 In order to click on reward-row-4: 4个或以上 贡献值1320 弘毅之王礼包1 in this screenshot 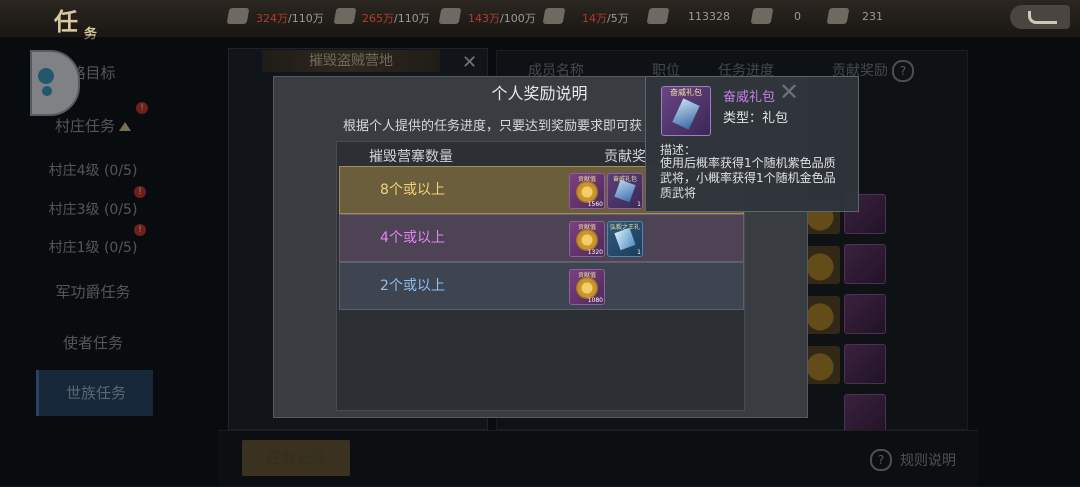, I will do `click(541, 238)`.